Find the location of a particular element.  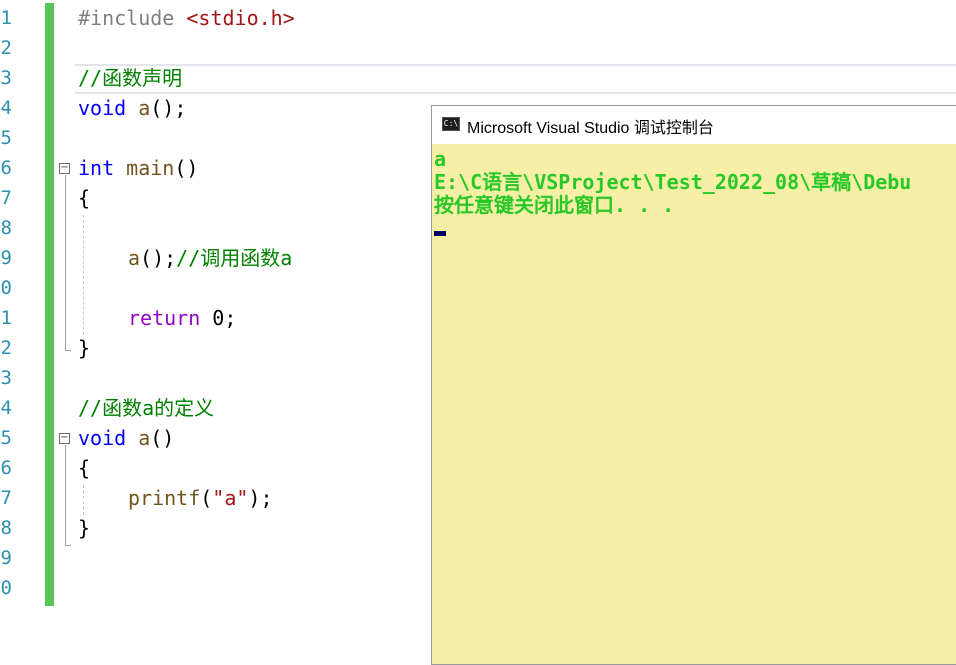

code-line-definition: void a() is located at coordinates (126, 438).